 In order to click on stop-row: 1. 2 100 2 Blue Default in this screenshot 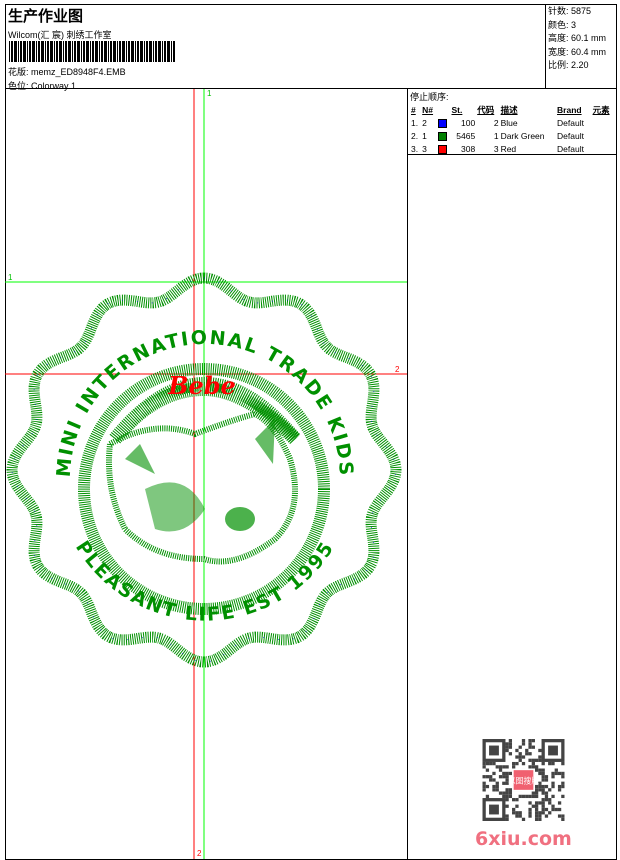, I will do `click(512, 122)`.